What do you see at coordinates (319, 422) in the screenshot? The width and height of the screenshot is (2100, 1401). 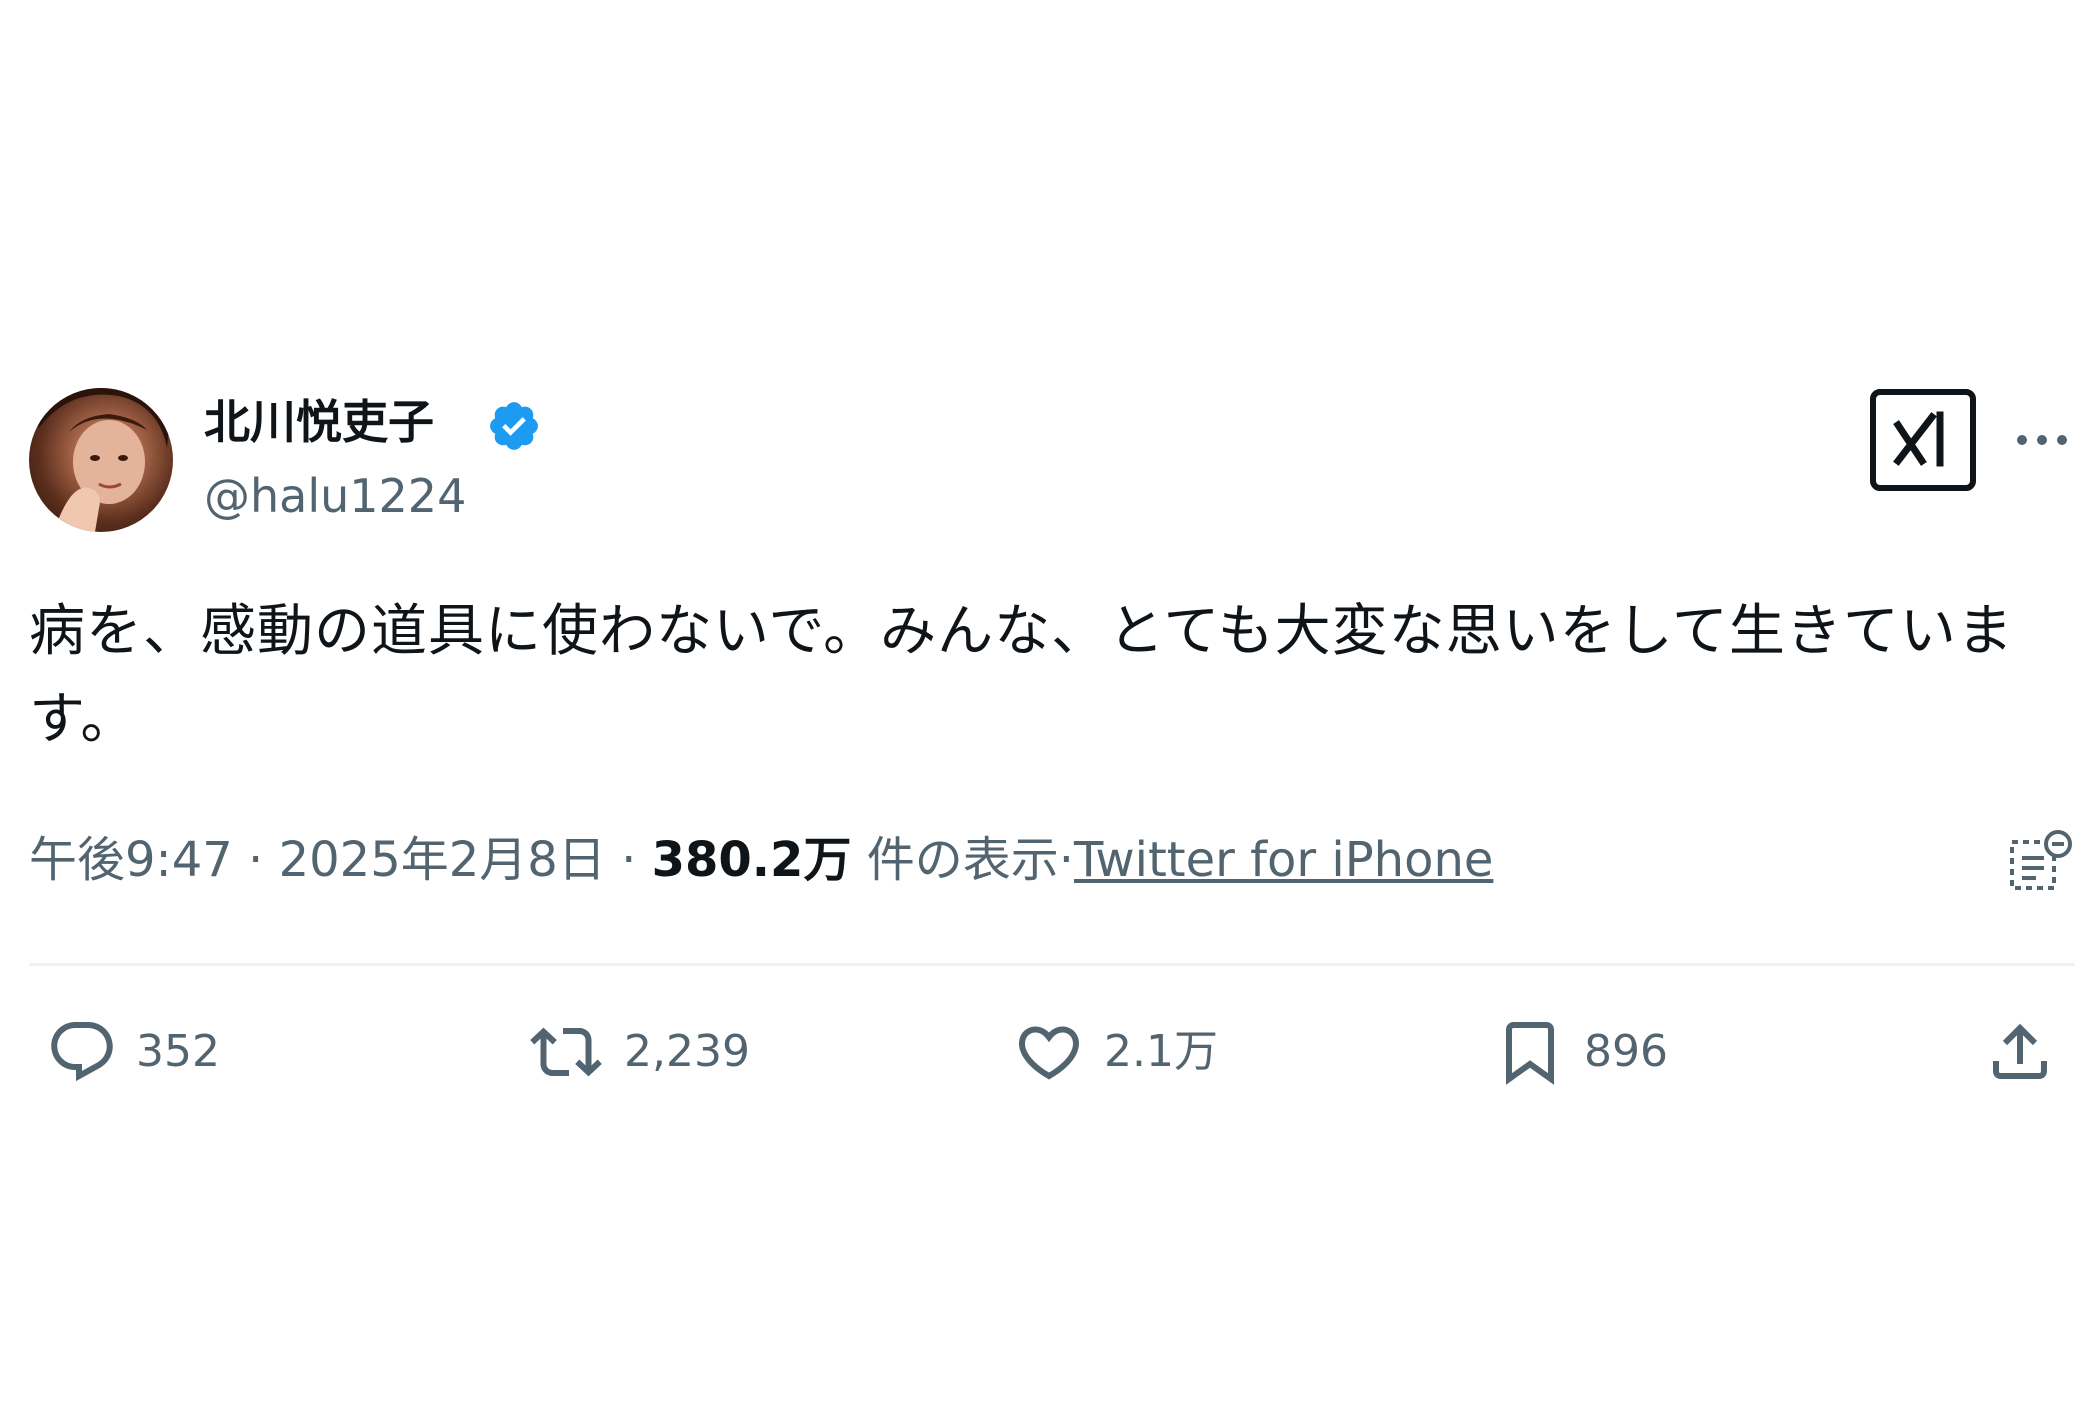 I see `display-name: 北川悦吏子` at bounding box center [319, 422].